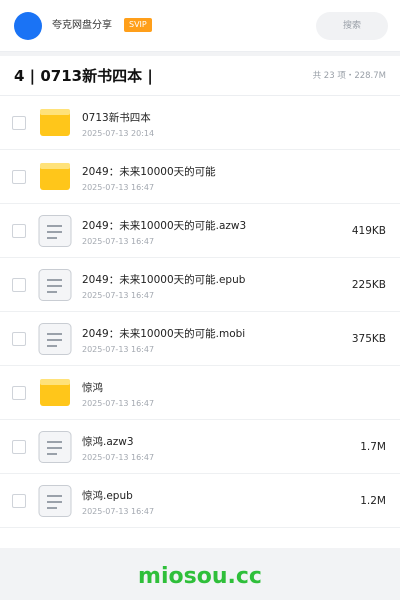 The width and height of the screenshot is (400, 600). Describe the element at coordinates (200, 501) in the screenshot. I see `list-item: 惊鸿.epub 2025-07-13 16:47 1.2M` at that location.